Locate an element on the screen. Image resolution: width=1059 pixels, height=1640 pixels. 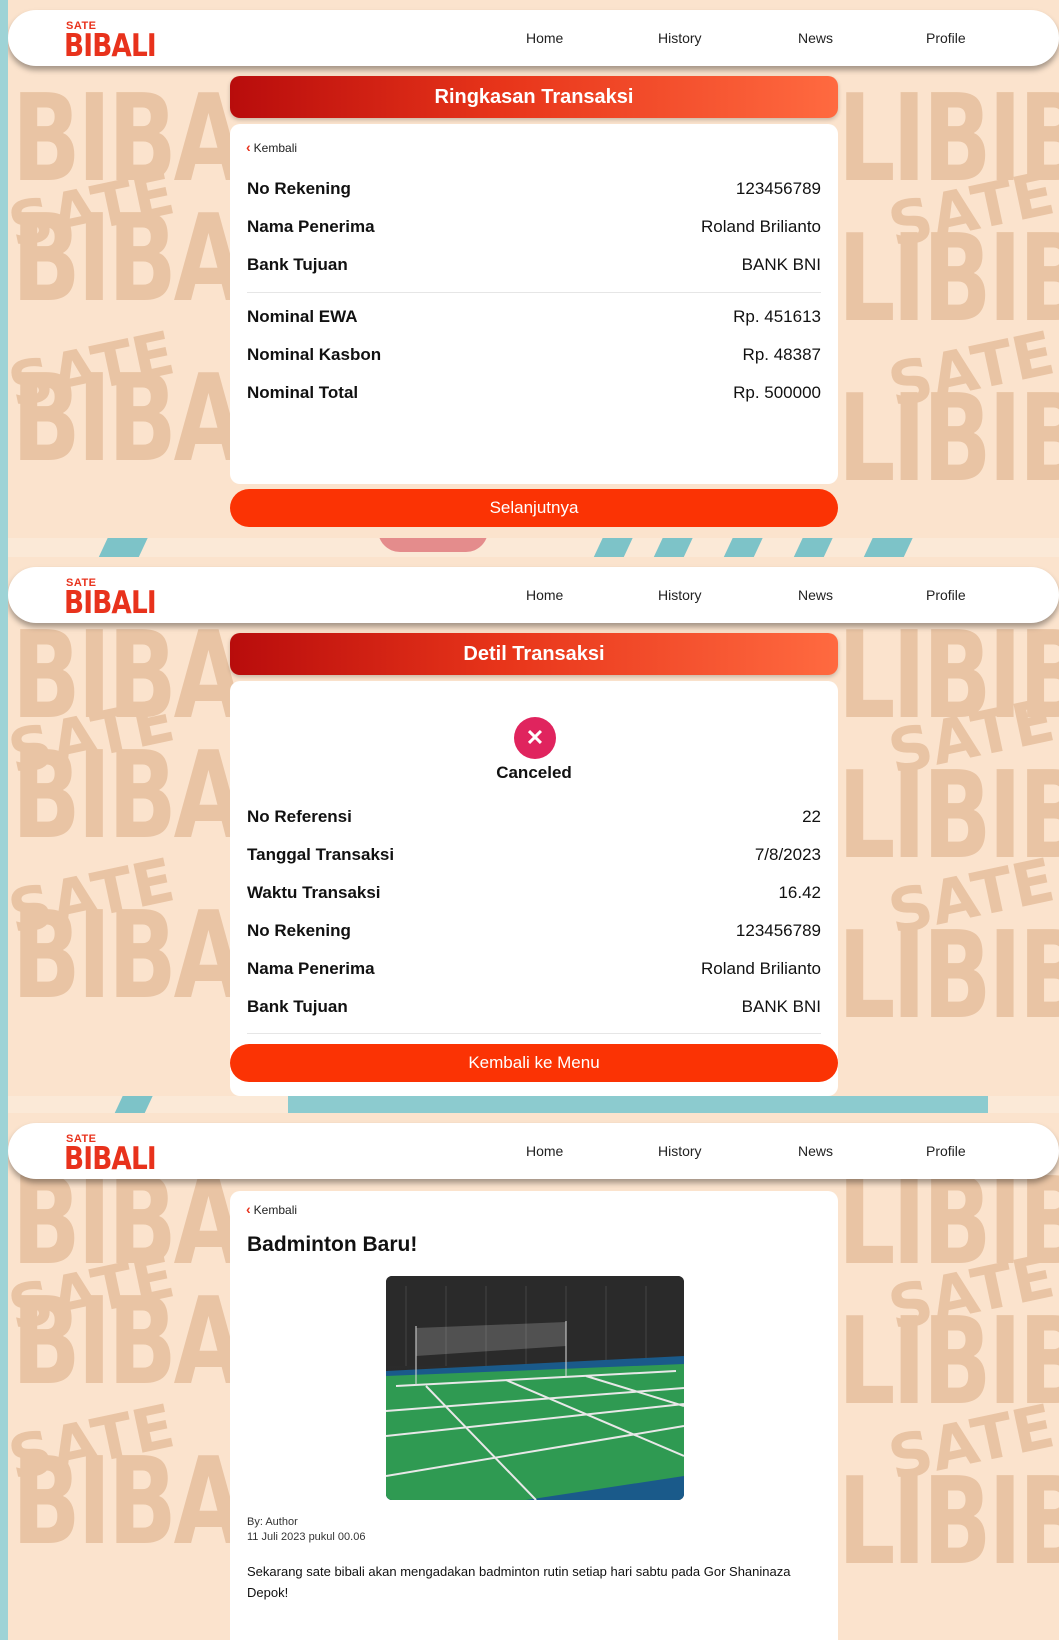
left-edge is located at coordinates (4, 820).